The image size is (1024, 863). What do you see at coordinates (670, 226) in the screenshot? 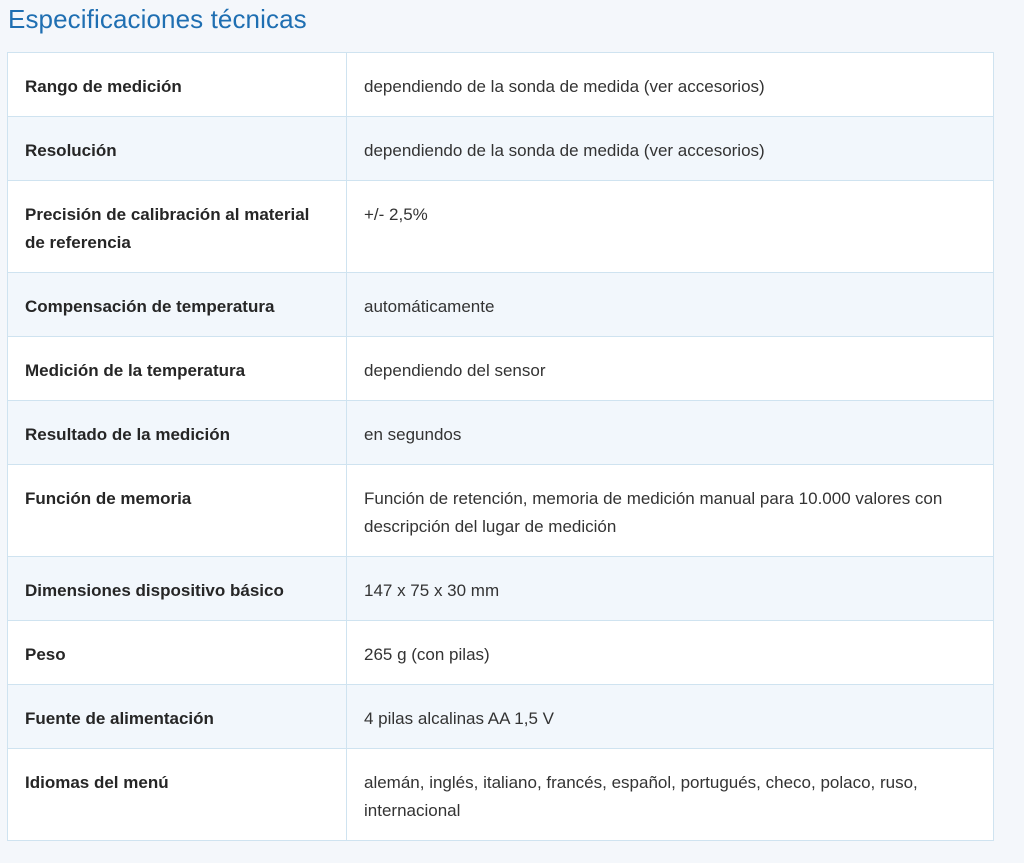
I see `spec-value: +/- 2,5%` at bounding box center [670, 226].